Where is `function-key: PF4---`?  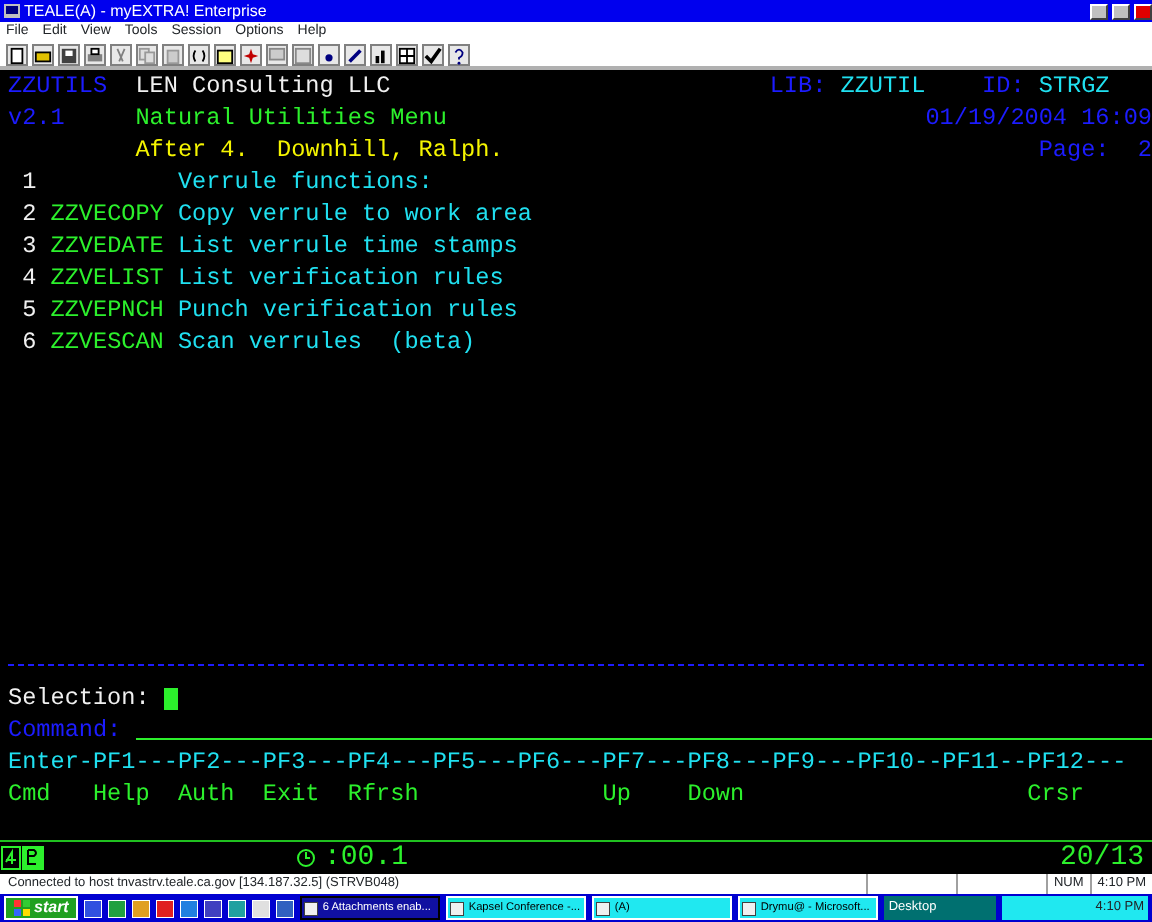 function-key: PF4--- is located at coordinates (390, 762).